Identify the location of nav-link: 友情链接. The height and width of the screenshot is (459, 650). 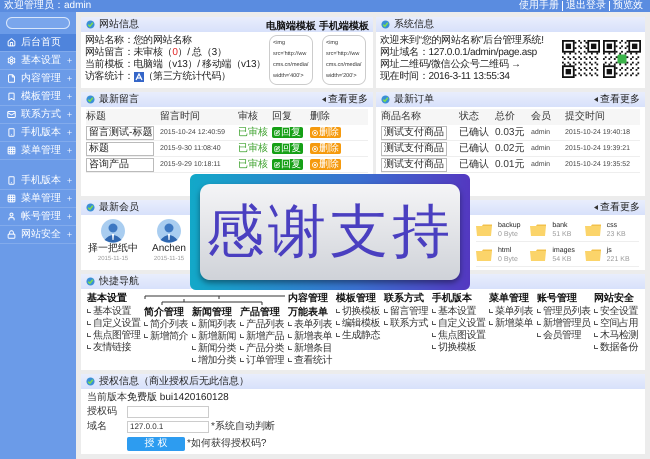
(115, 348).